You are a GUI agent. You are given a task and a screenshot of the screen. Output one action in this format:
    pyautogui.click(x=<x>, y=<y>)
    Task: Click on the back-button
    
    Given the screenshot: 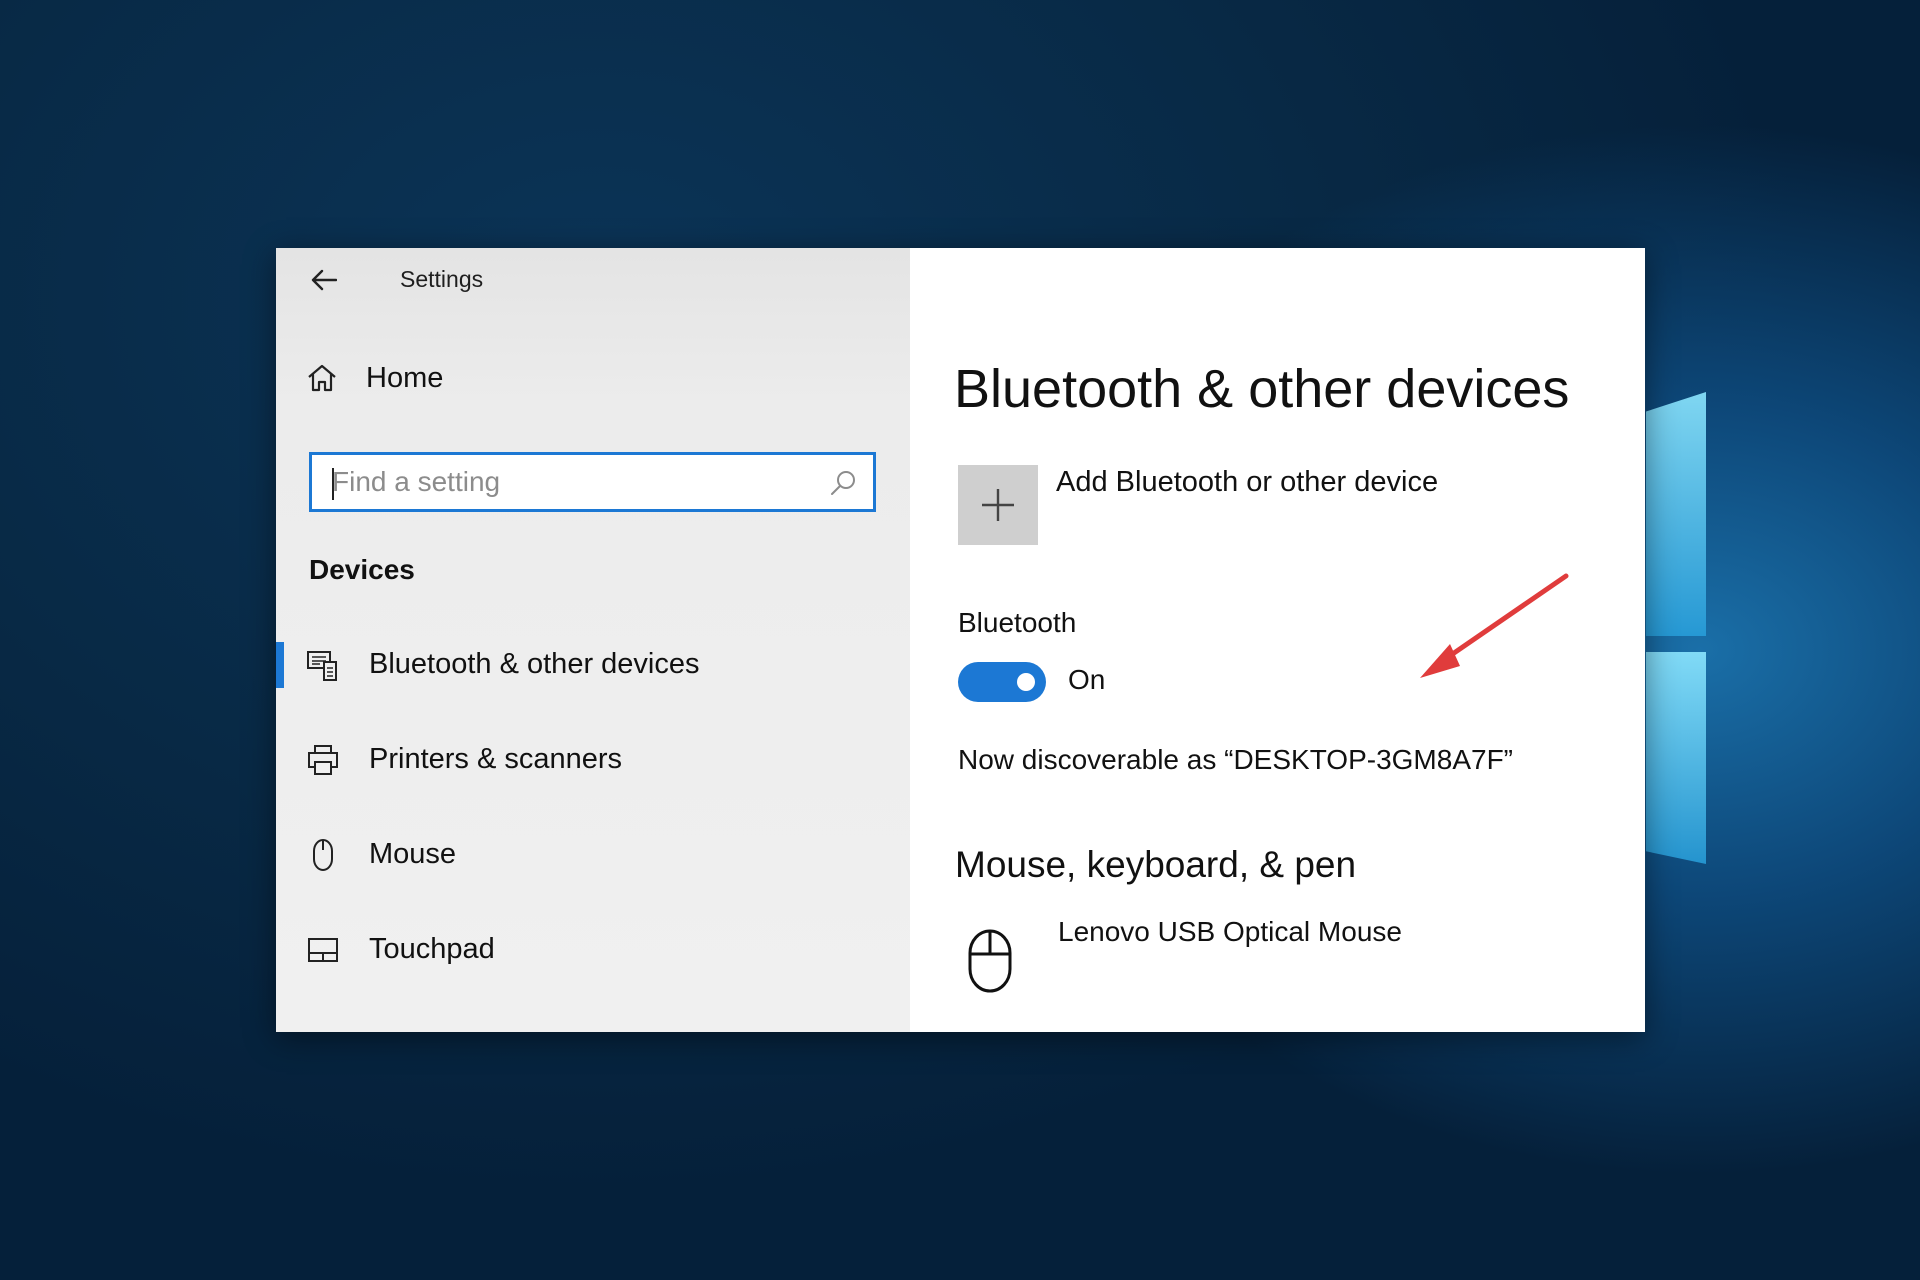 What is the action you would take?
    pyautogui.click(x=324, y=280)
    